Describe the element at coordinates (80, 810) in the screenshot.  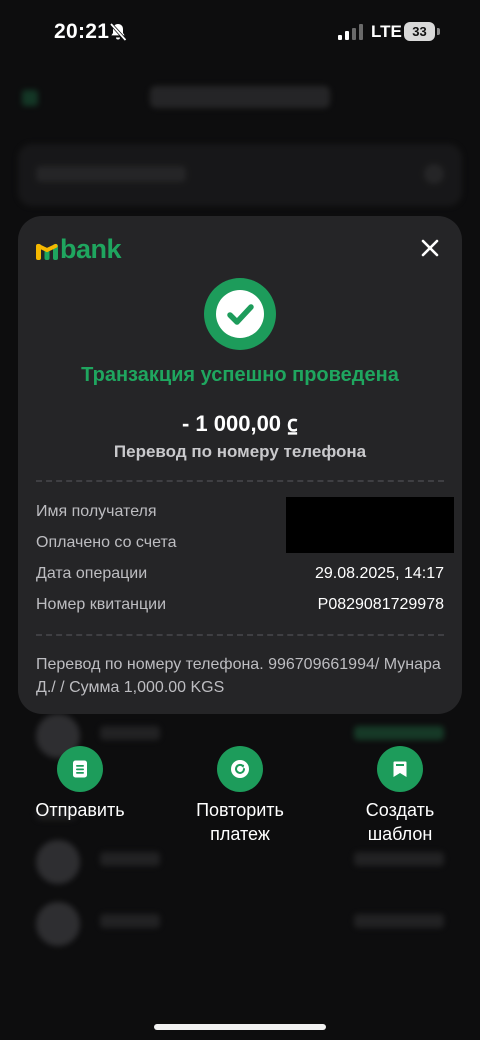
I see `send-button-label: Отправить` at that location.